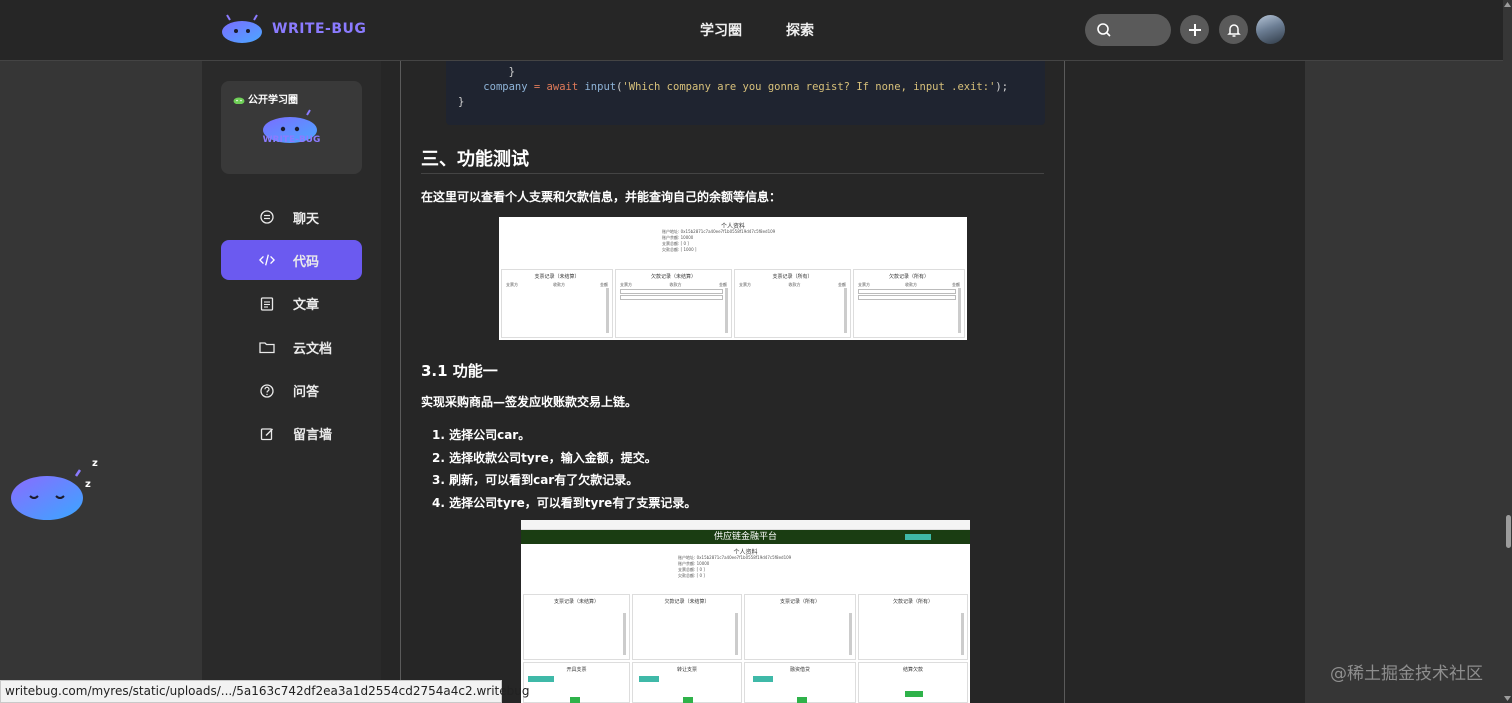 The image size is (1512, 703). Describe the element at coordinates (291, 127) in the screenshot. I see `circle-card: 公开学习圈 WRITE-BUG` at that location.